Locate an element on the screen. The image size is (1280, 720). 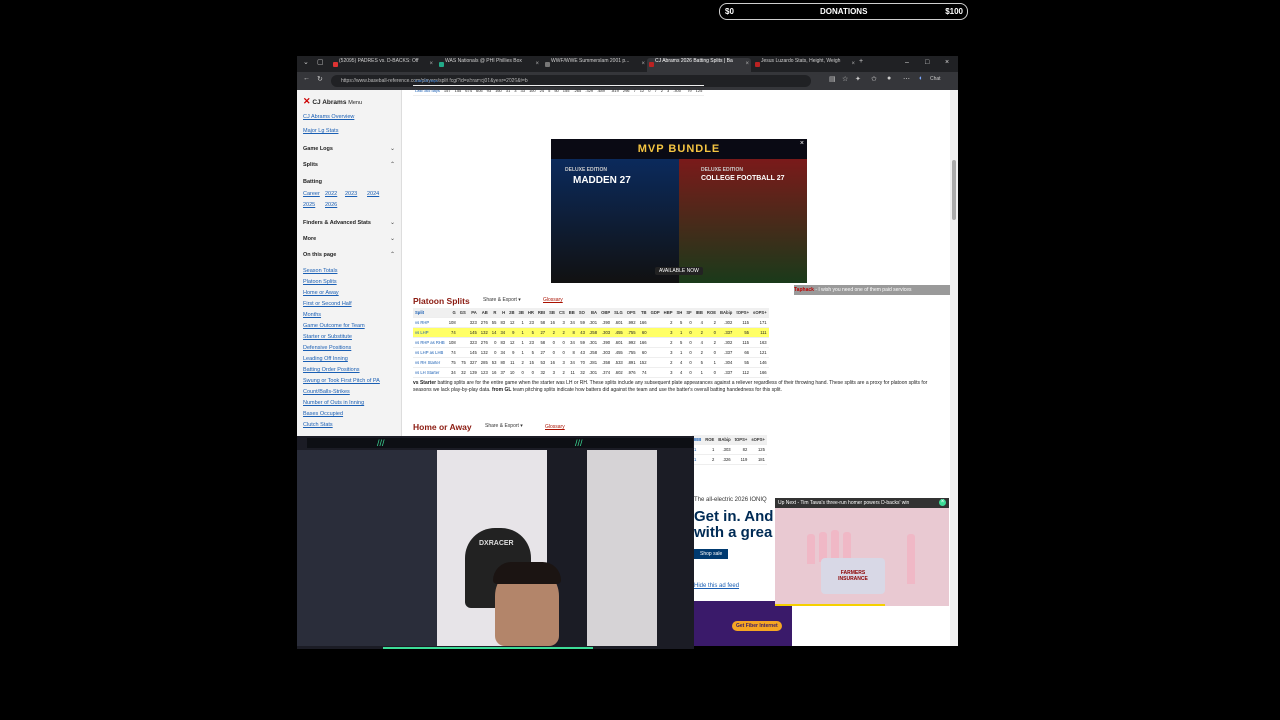
year-career: Career is located at coordinates (311, 194).